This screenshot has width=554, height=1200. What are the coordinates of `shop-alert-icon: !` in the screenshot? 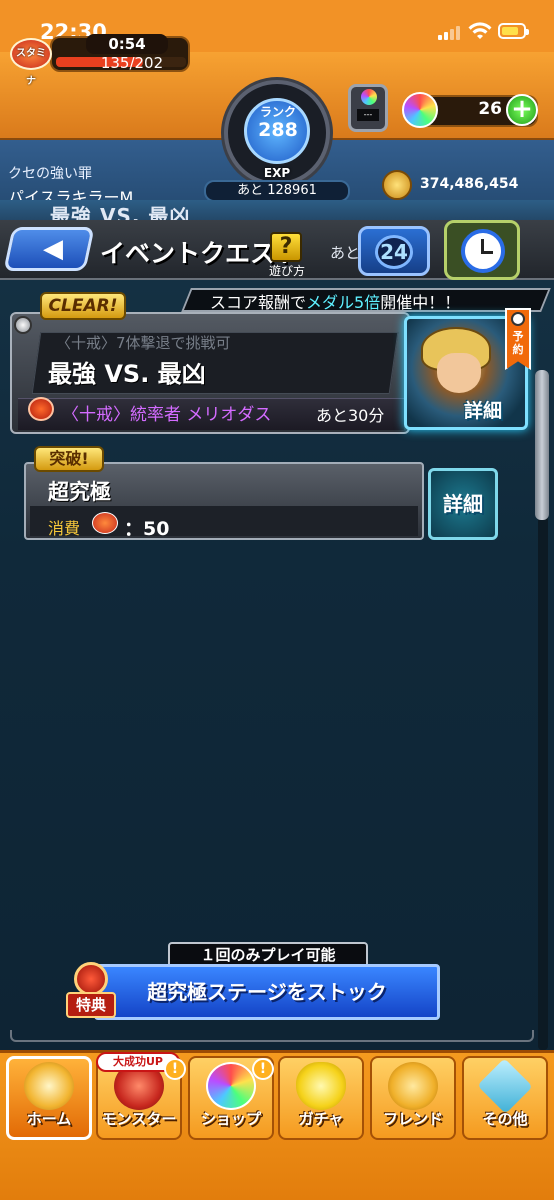 It's located at (263, 1069).